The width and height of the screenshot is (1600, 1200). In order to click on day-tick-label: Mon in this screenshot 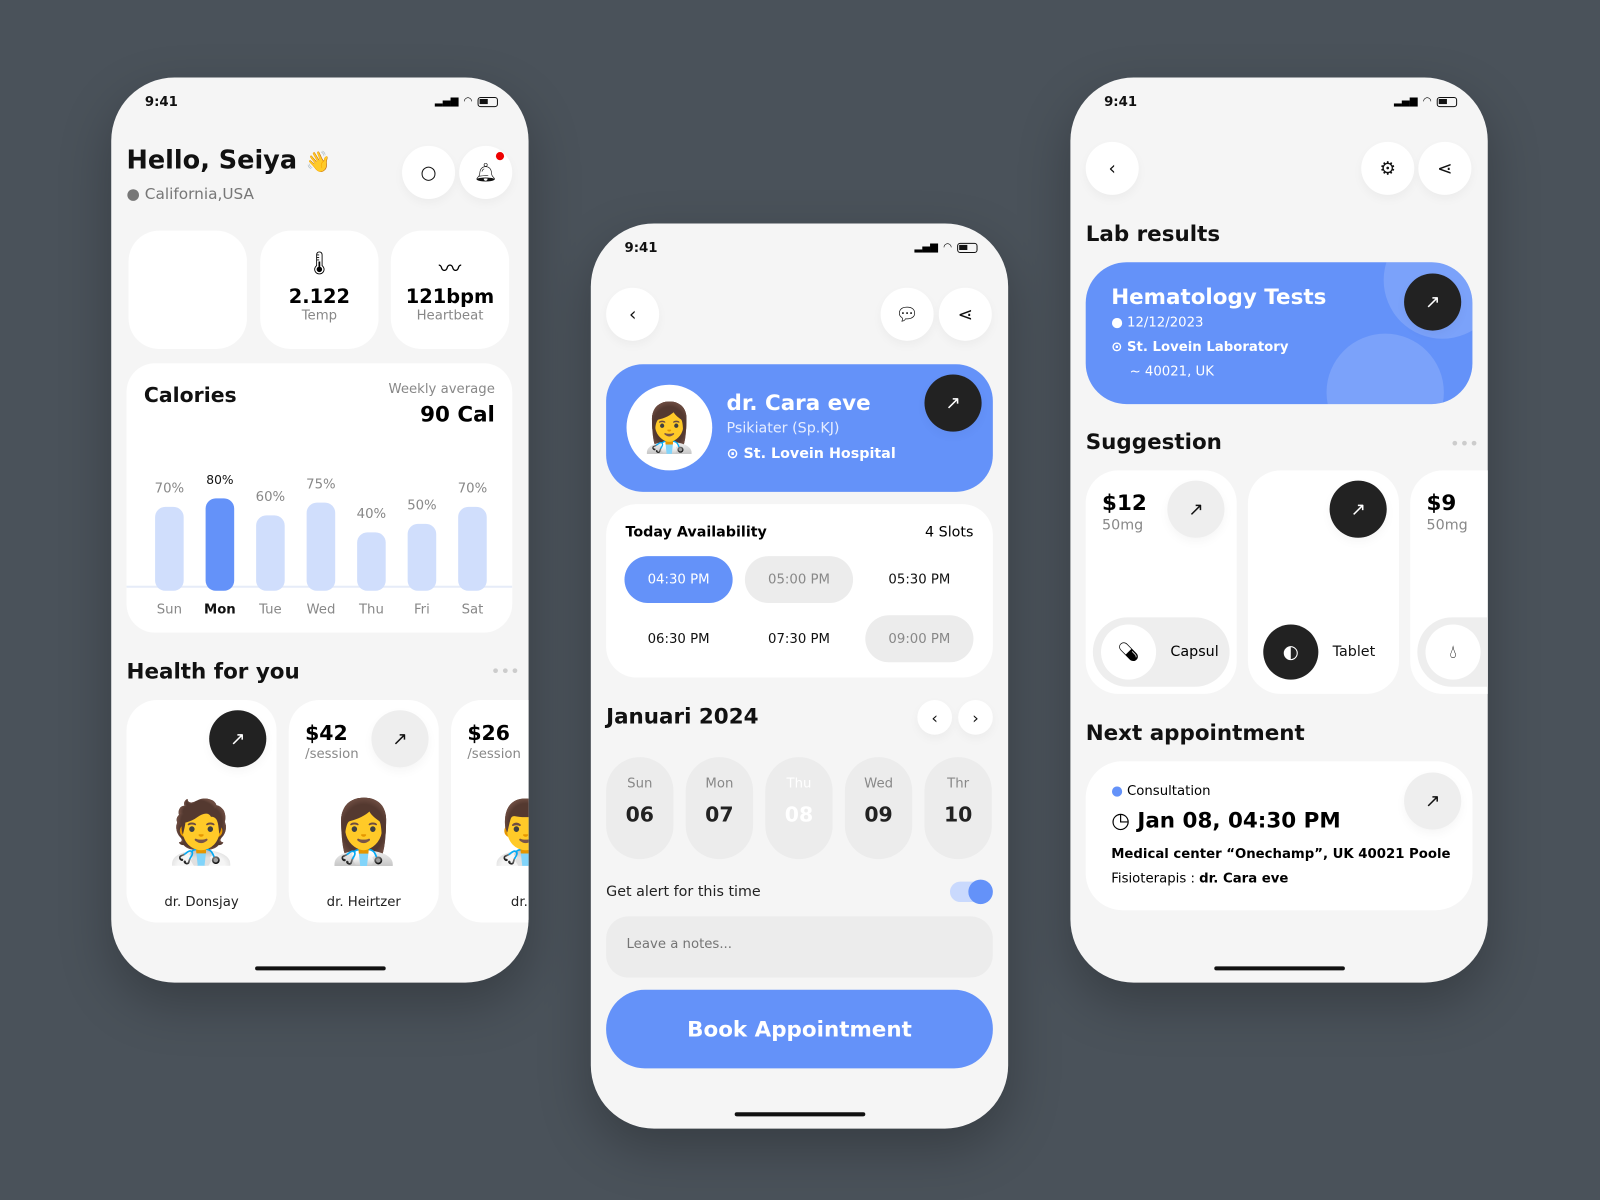, I will do `click(220, 609)`.